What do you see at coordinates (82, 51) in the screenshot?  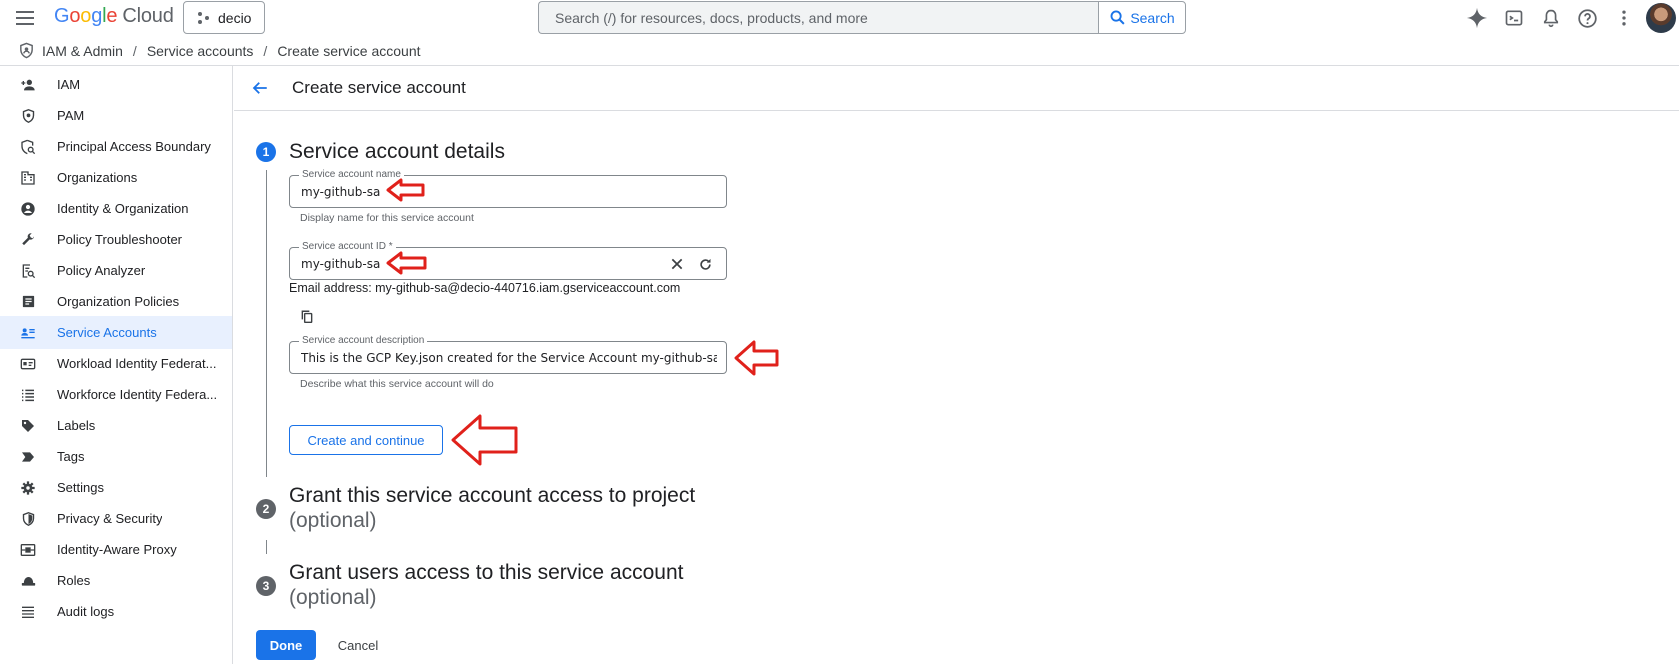 I see `breadcrumb-iam-admin: IAM & Admin` at bounding box center [82, 51].